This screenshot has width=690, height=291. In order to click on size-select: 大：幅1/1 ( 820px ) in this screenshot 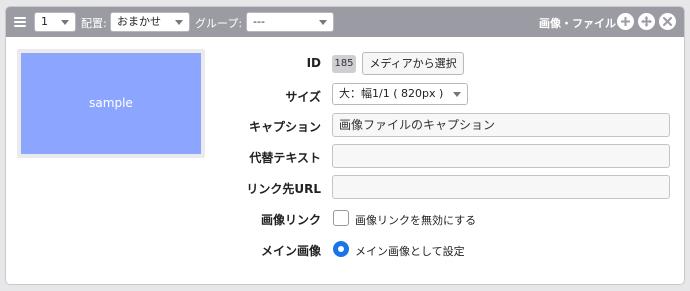, I will do `click(400, 94)`.